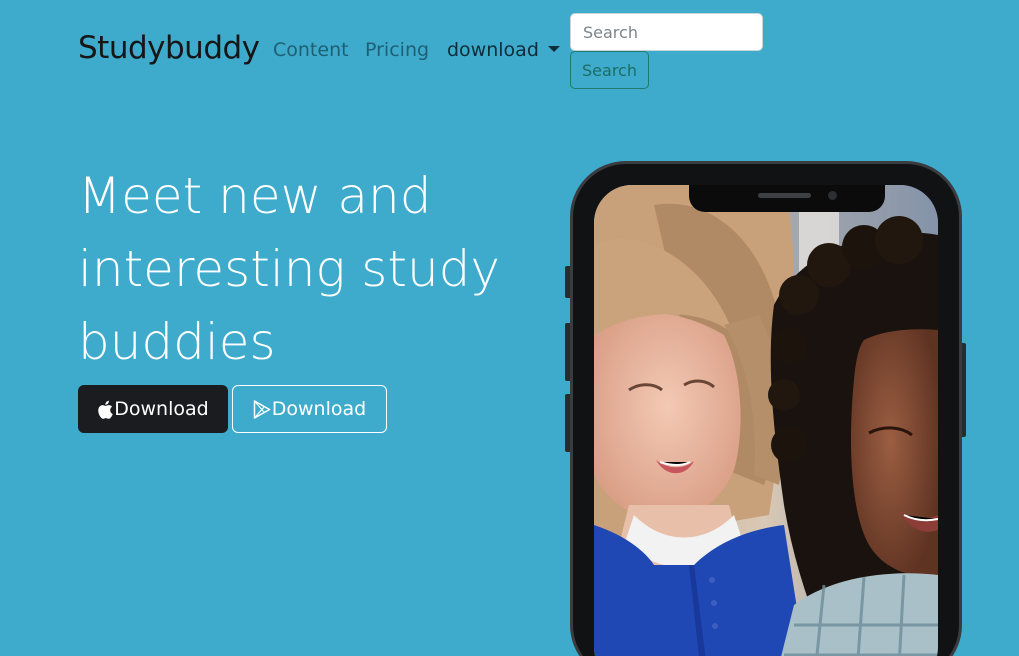 The width and height of the screenshot is (1019, 656). I want to click on nav-link-pricing: Pricing, so click(397, 50).